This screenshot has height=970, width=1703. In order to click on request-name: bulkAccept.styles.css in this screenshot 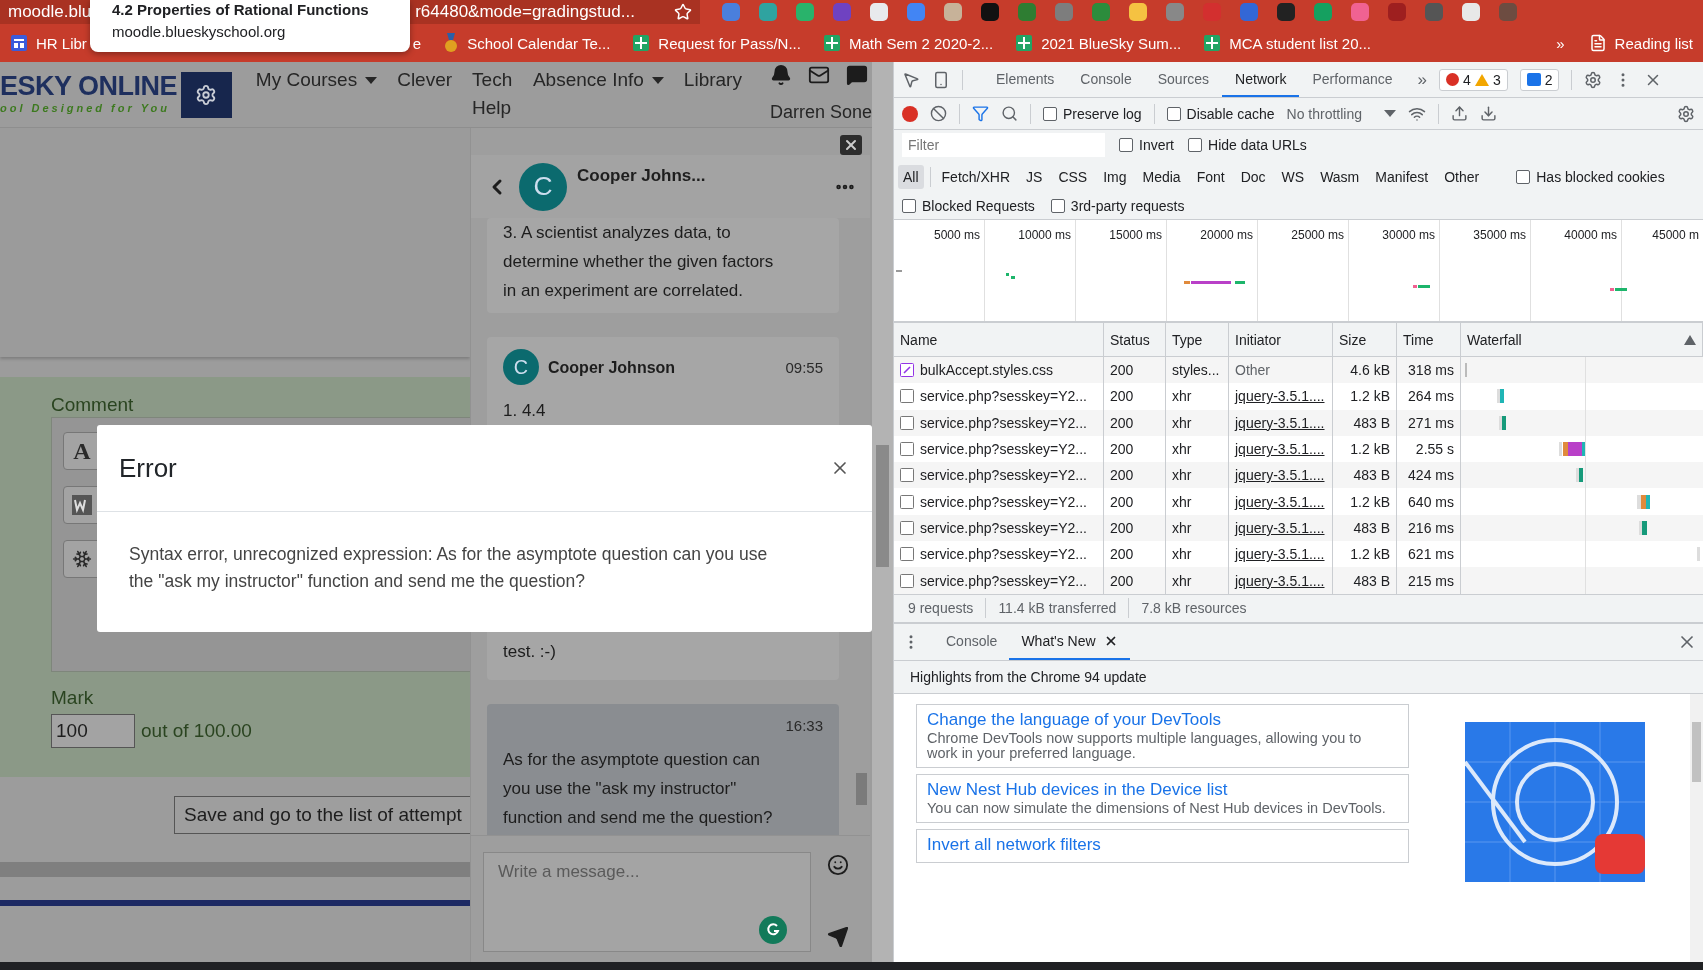, I will do `click(987, 370)`.